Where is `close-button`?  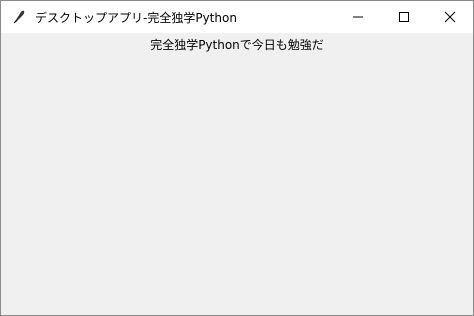 close-button is located at coordinates (450, 17).